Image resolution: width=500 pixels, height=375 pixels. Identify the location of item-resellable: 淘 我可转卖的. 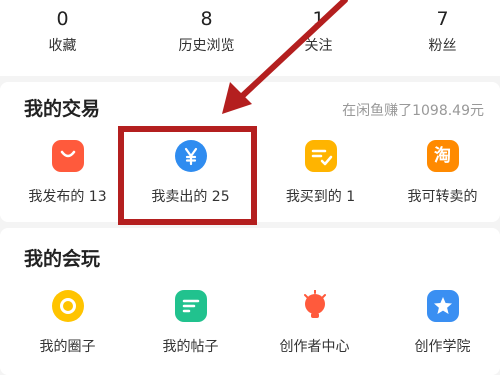
(440, 173).